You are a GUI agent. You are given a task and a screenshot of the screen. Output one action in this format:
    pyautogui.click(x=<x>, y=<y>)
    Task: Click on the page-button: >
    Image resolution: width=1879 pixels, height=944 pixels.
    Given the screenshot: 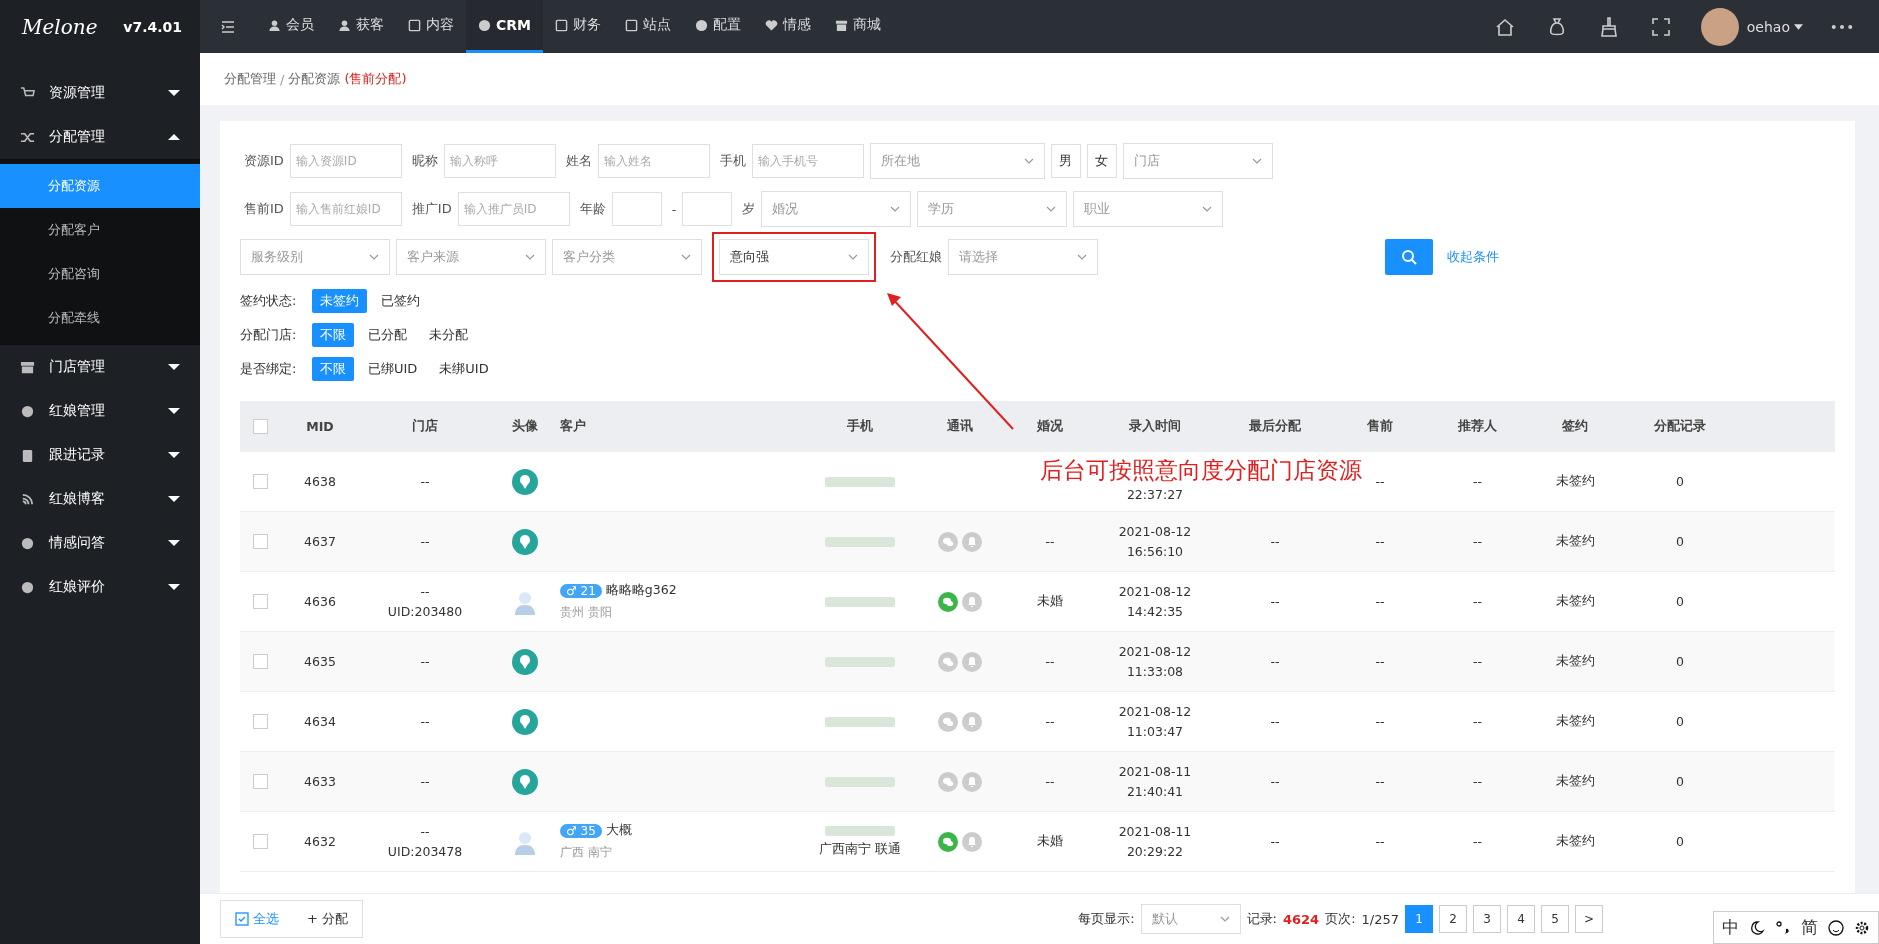 What is the action you would take?
    pyautogui.click(x=1589, y=919)
    